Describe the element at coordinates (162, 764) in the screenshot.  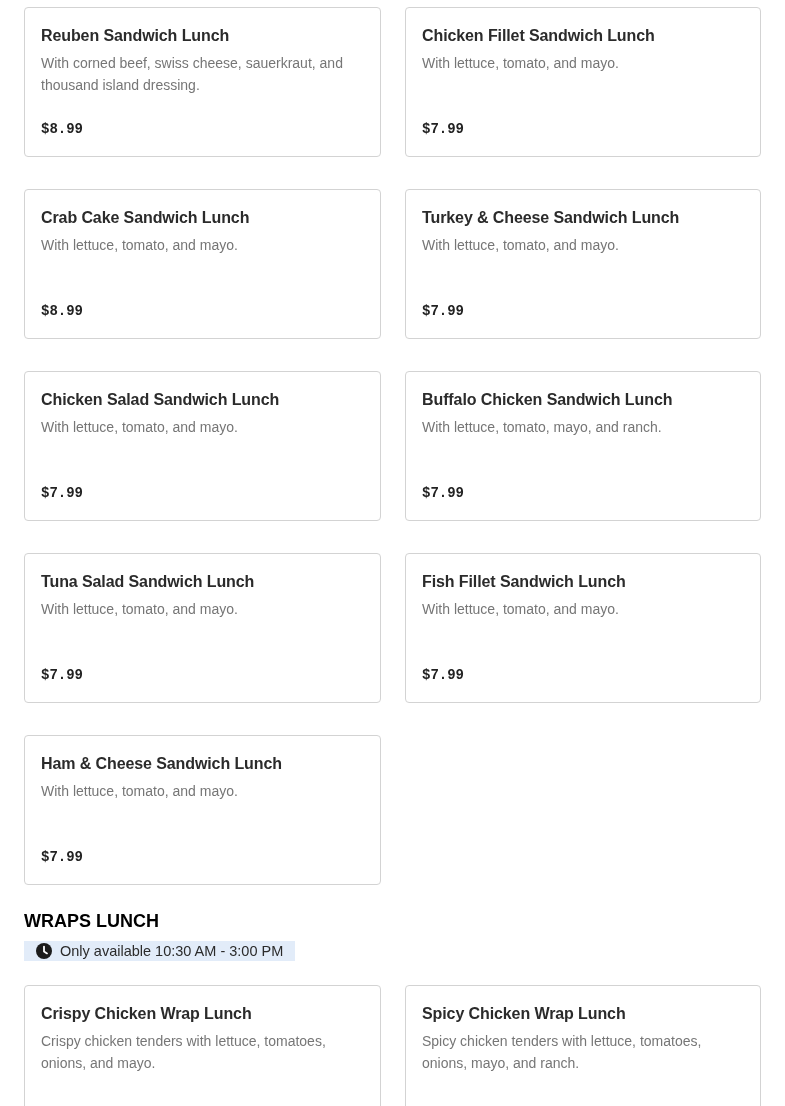
I see `item-name: Ham & Cheese Sandwich Lunch` at that location.